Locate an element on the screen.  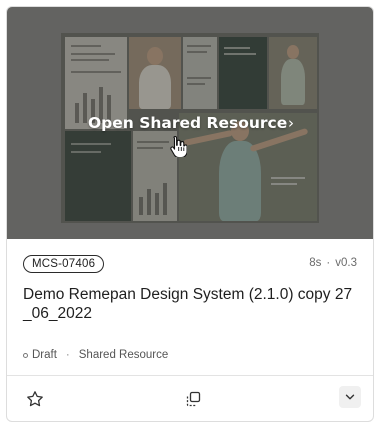
resource-status-row: Draft · Shared Resource is located at coordinates (95, 355).